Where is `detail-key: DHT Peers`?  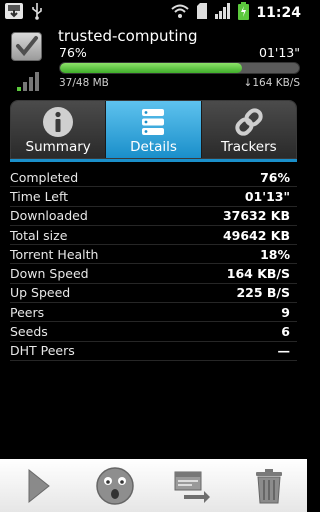 detail-key: DHT Peers is located at coordinates (42, 351).